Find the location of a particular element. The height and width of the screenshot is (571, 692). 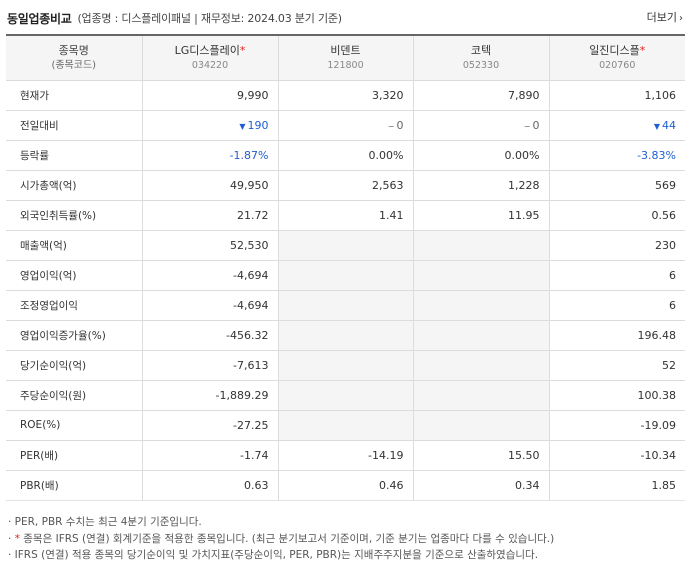

row-label: 매출액(억) is located at coordinates (74, 244).